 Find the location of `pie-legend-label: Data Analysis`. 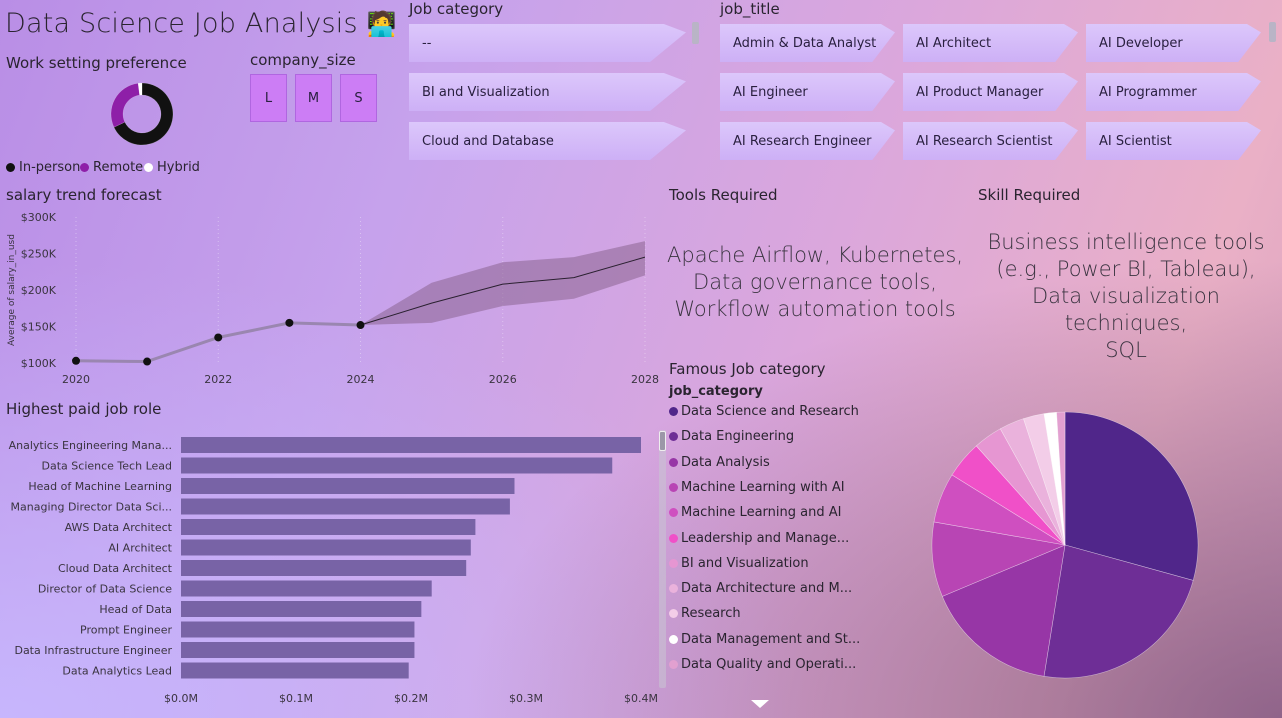

pie-legend-label: Data Analysis is located at coordinates (725, 462).